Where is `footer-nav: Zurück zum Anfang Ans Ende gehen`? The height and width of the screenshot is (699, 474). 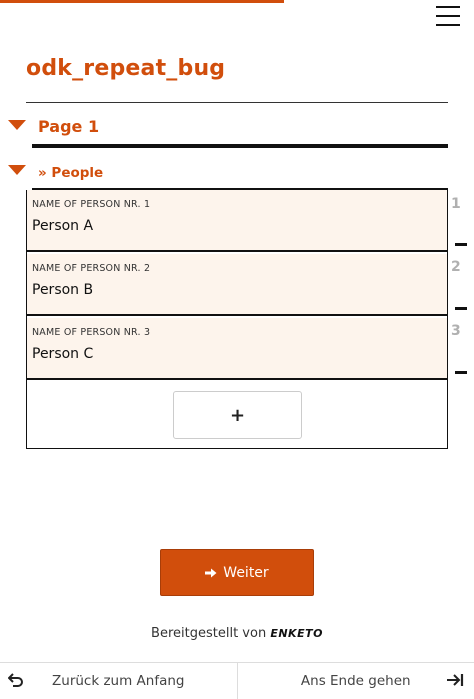 footer-nav: Zurück zum Anfang Ans Ende gehen is located at coordinates (237, 680).